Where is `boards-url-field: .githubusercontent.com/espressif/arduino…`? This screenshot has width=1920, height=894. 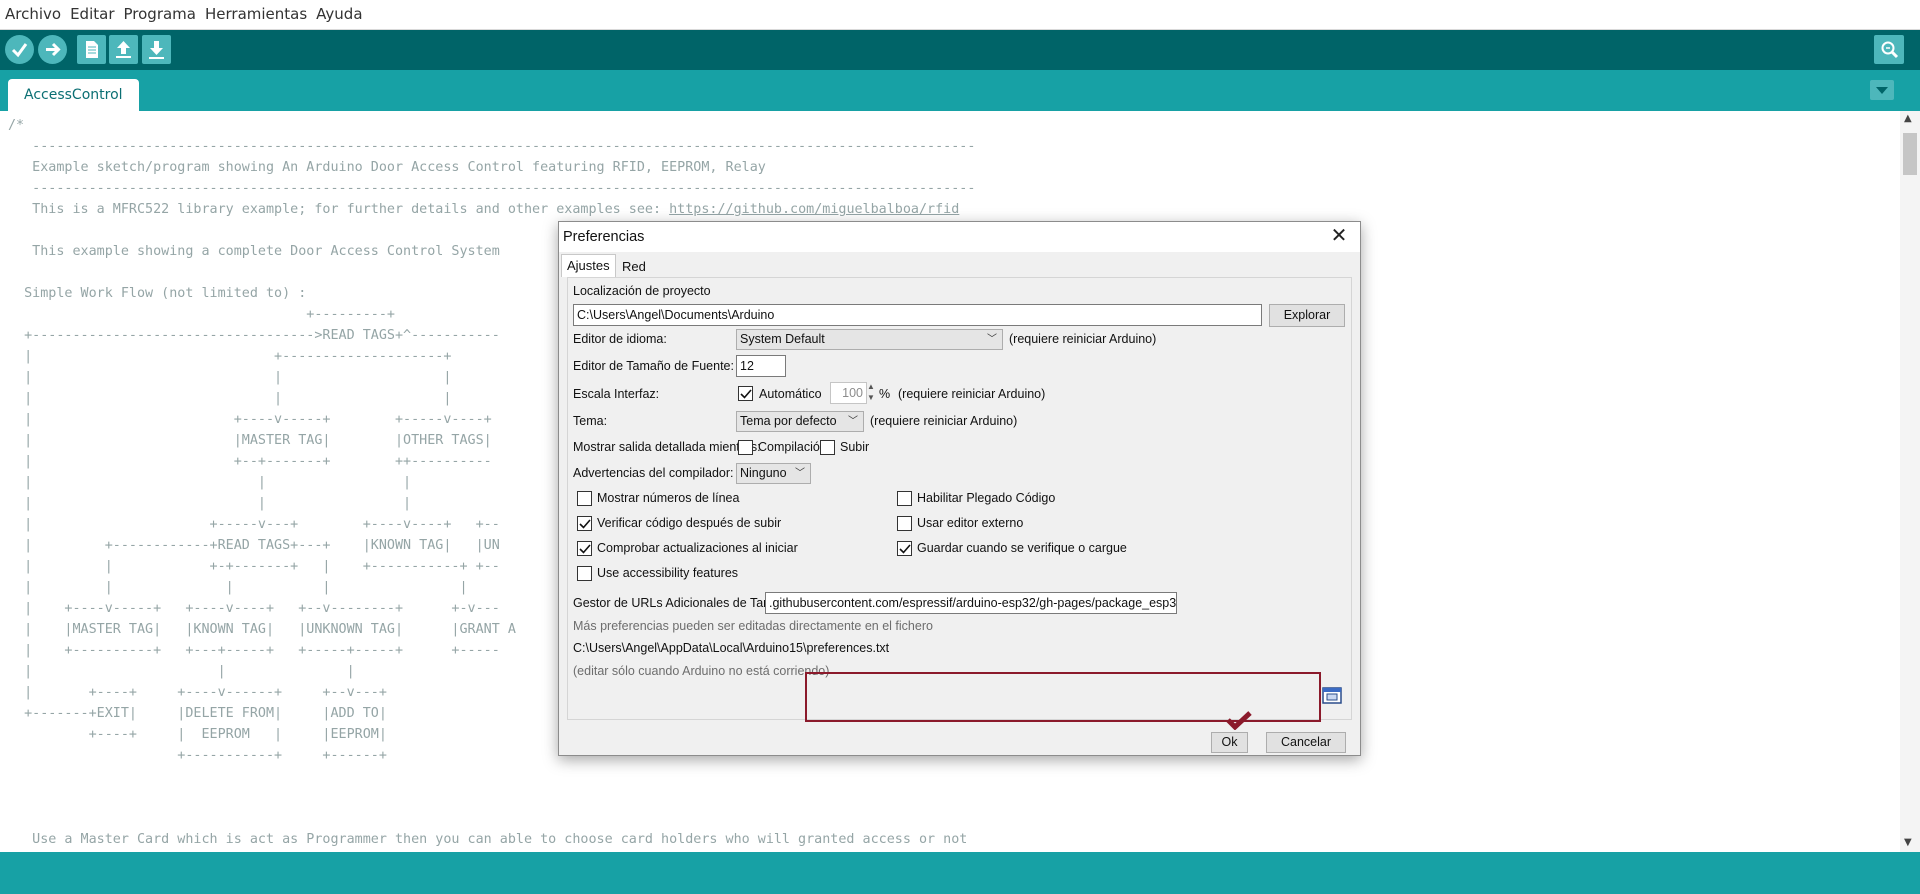
boards-url-field: .githubusercontent.com/espressif/arduino… is located at coordinates (971, 603).